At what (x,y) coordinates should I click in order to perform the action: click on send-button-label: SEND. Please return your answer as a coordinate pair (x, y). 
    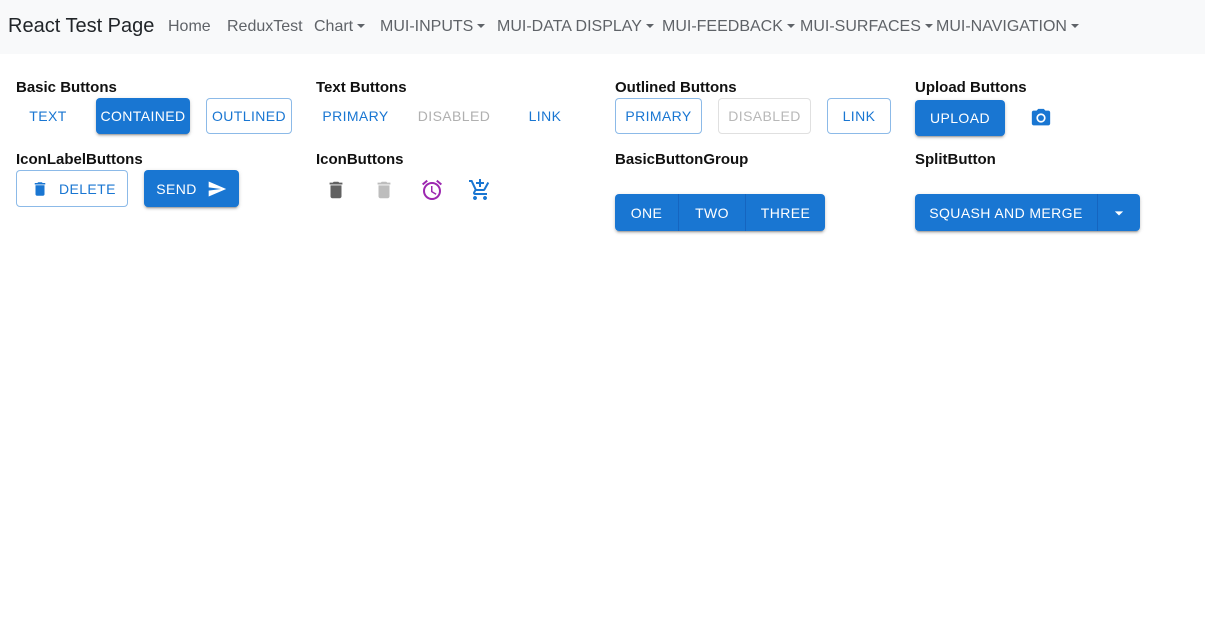
    Looking at the image, I should click on (176, 188).